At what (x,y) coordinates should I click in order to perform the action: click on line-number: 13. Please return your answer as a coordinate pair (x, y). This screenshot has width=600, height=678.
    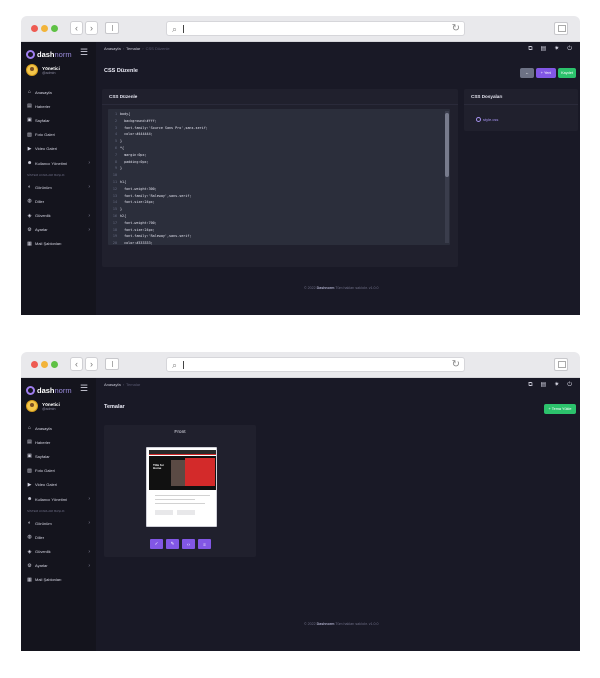
    Looking at the image, I should click on (114, 195).